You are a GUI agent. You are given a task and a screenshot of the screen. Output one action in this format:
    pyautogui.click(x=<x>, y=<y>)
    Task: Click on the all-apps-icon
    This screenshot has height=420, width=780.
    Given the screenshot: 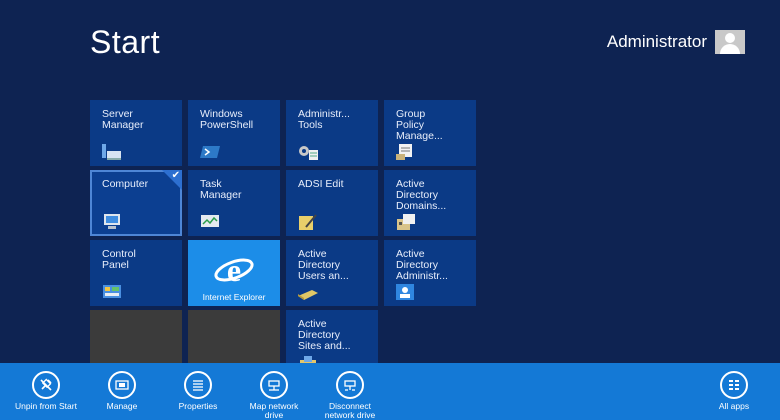 What is the action you would take?
    pyautogui.click(x=734, y=385)
    